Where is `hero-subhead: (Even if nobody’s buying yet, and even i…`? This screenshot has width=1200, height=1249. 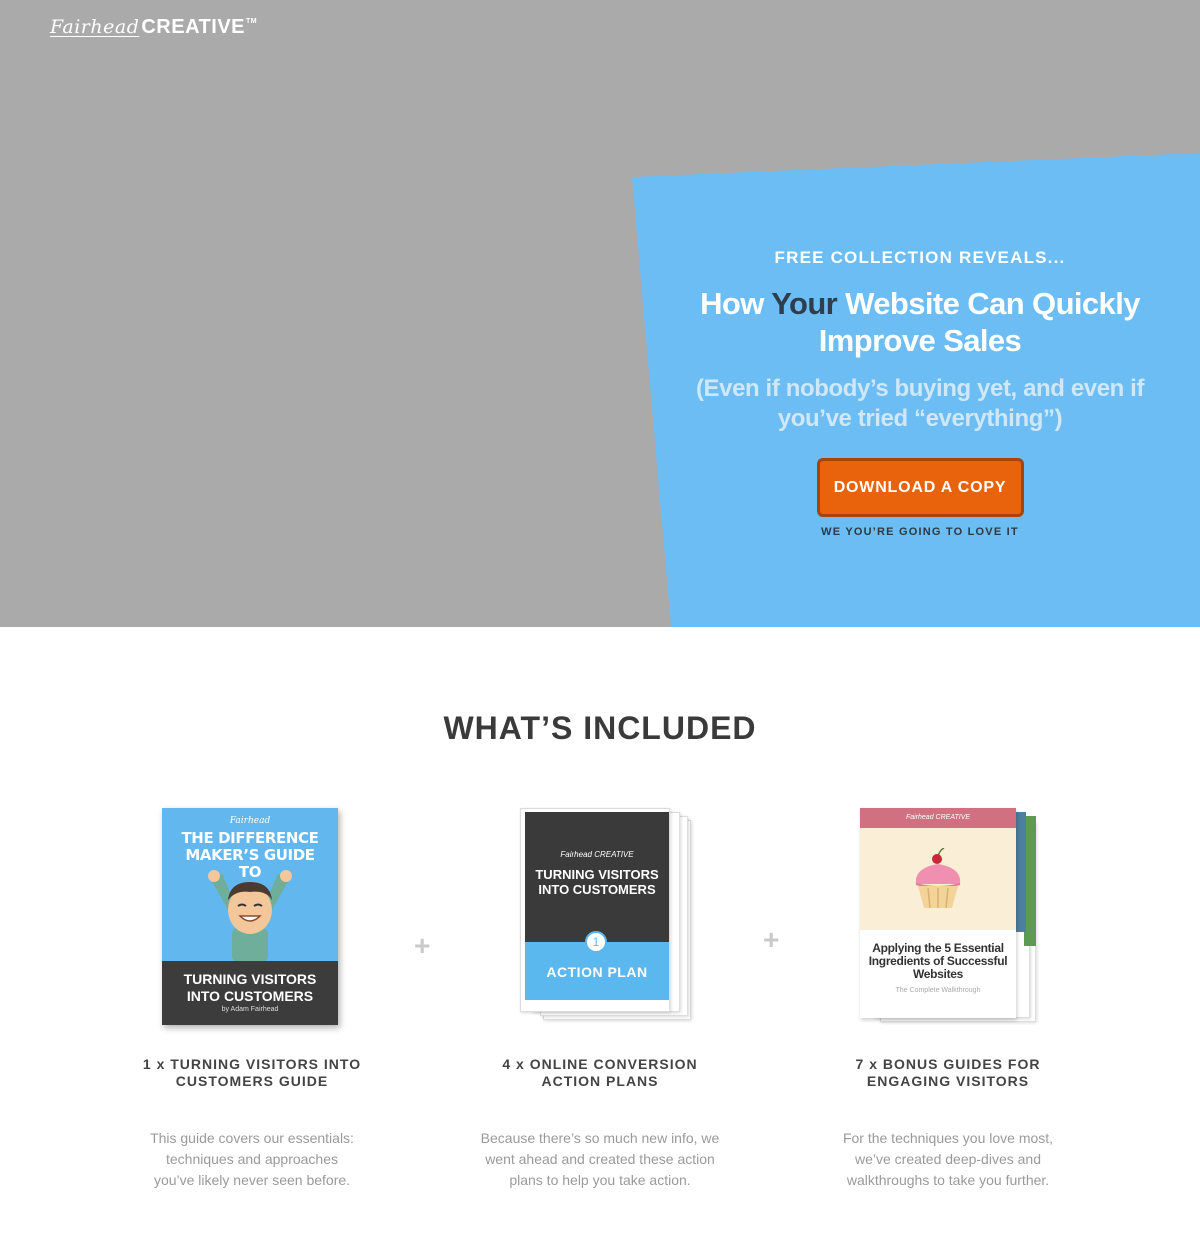
hero-subhead: (Even if nobody’s buying yet, and even i… is located at coordinates (920, 403).